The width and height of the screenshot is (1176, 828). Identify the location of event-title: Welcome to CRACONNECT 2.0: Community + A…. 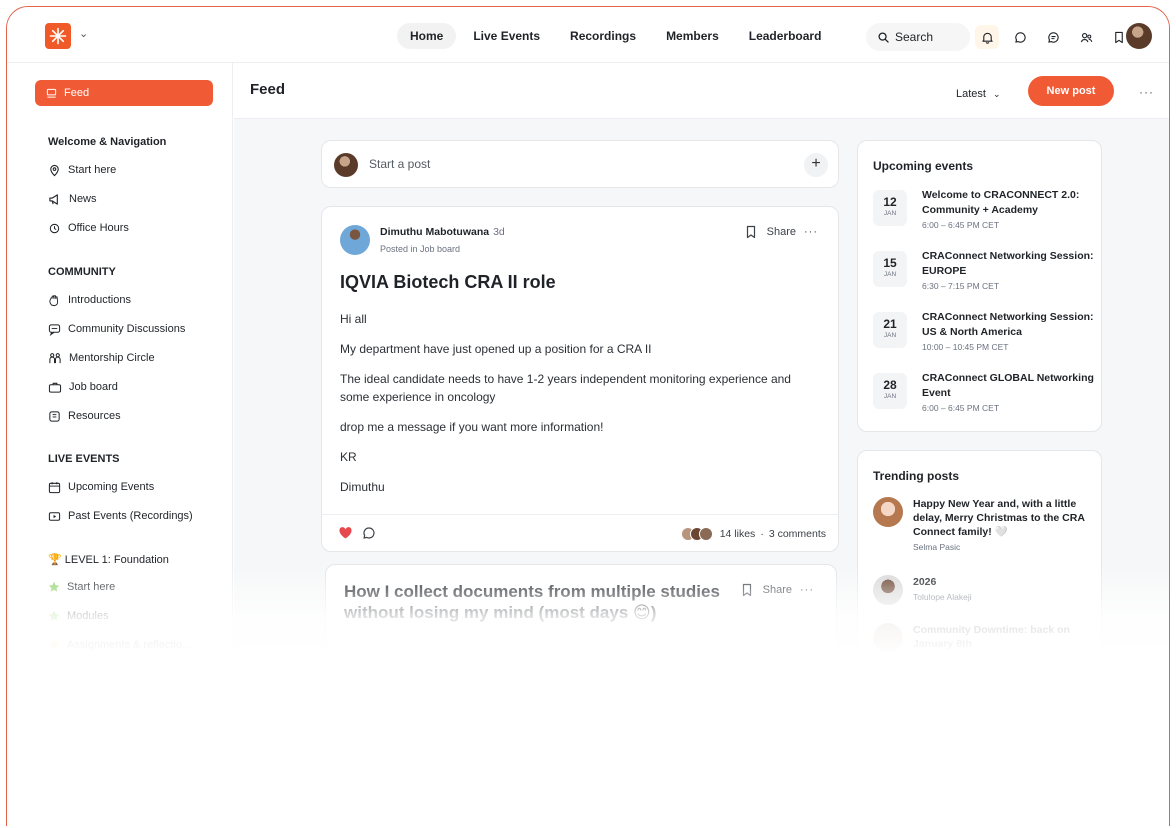
(1010, 202).